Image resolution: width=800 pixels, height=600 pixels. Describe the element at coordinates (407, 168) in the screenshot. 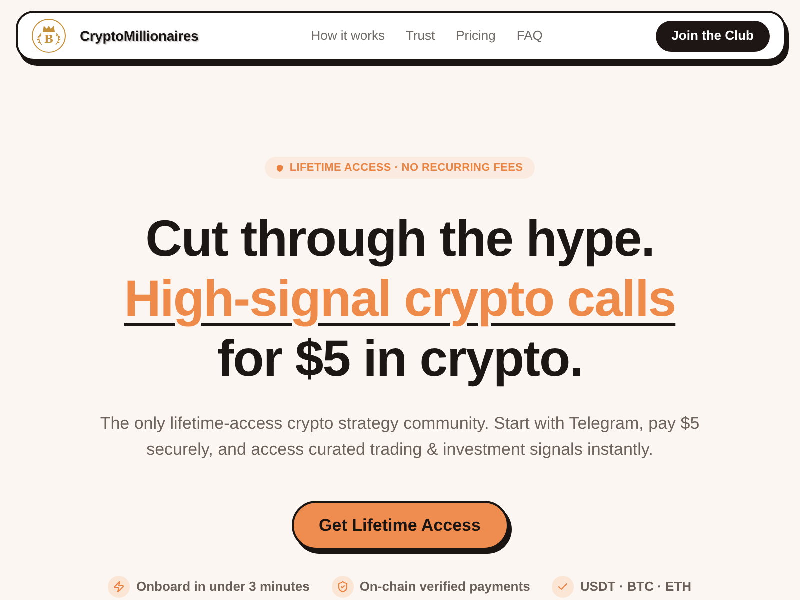

I see `badge-text: LIFETIME ACCESS · NO RECURRING FEES` at that location.